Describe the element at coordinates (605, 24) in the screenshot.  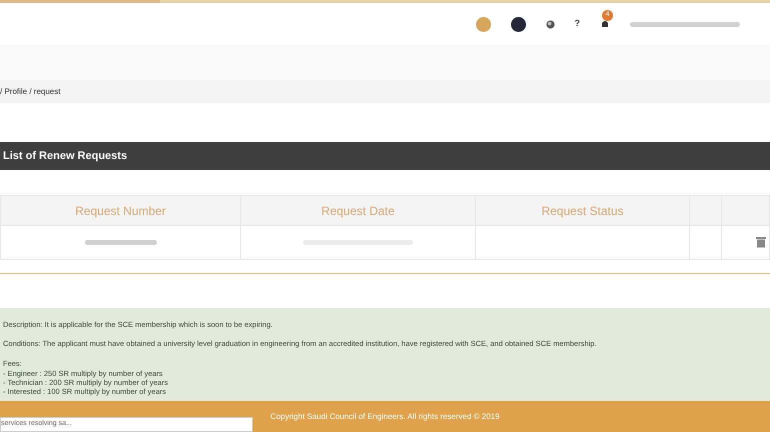
I see `bell-icon` at that location.